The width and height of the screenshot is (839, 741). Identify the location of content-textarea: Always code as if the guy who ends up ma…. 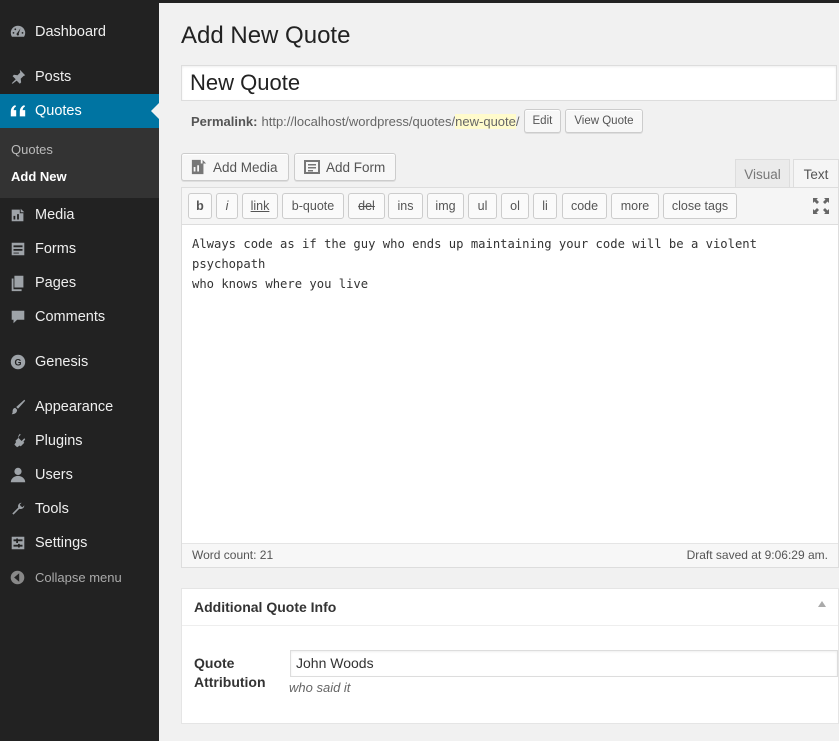
(507, 264).